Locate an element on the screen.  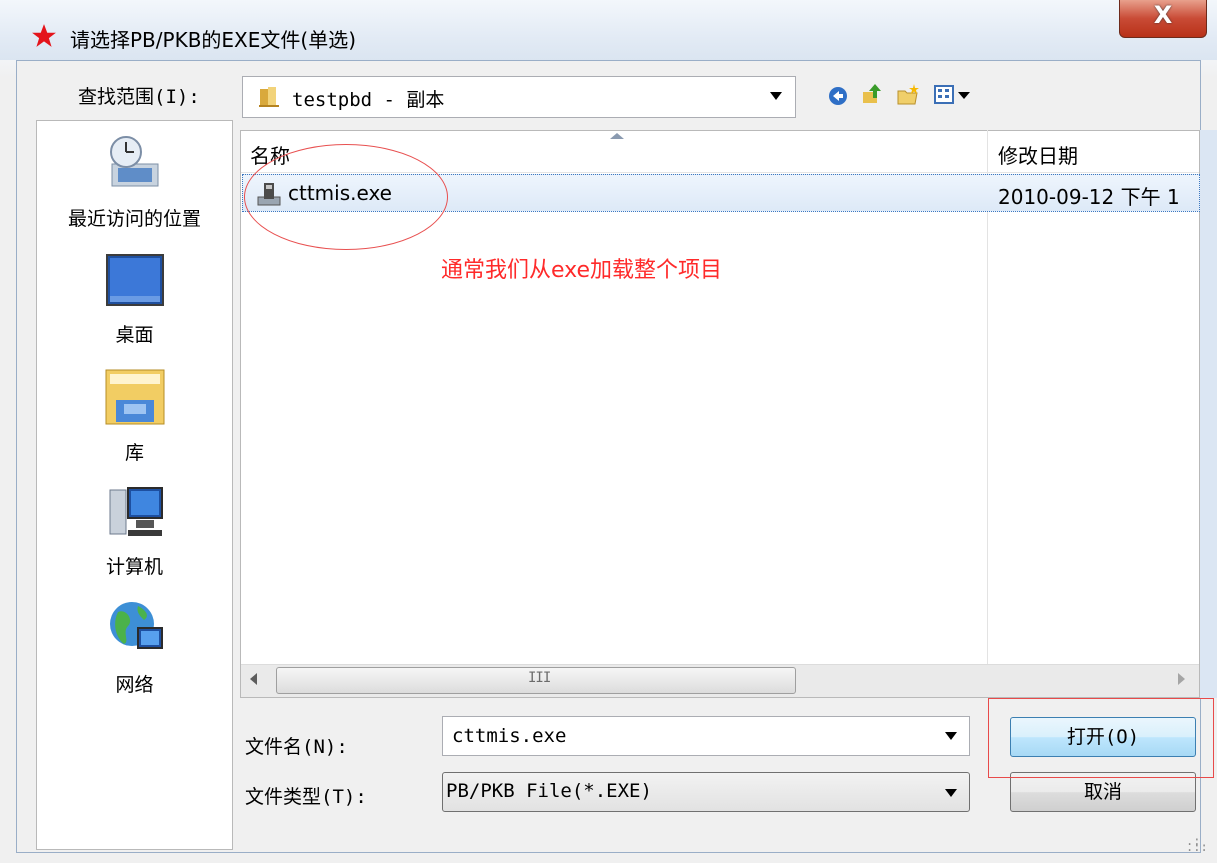
place-computer: 计算机 is located at coordinates (134, 536).